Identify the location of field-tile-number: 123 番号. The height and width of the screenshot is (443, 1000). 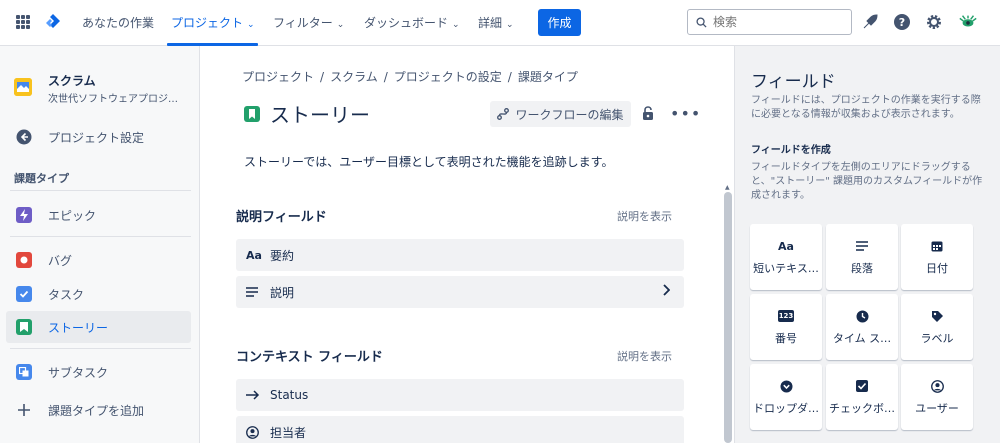
(786, 327).